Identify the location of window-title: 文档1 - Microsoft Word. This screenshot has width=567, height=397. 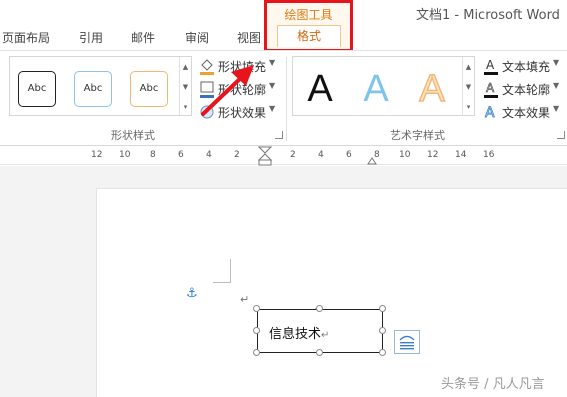
(488, 15).